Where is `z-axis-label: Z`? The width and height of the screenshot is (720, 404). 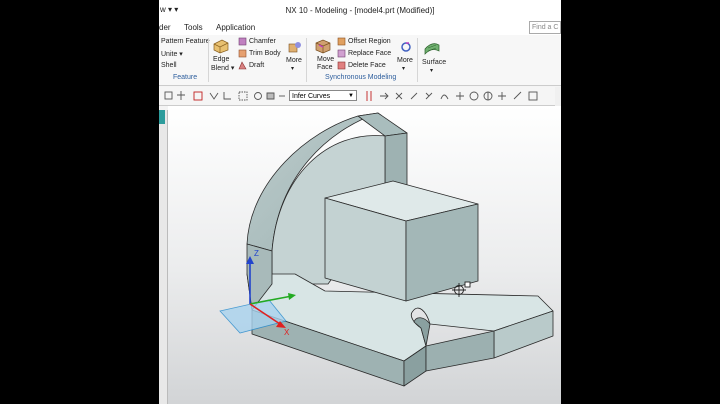 z-axis-label: Z is located at coordinates (256, 253).